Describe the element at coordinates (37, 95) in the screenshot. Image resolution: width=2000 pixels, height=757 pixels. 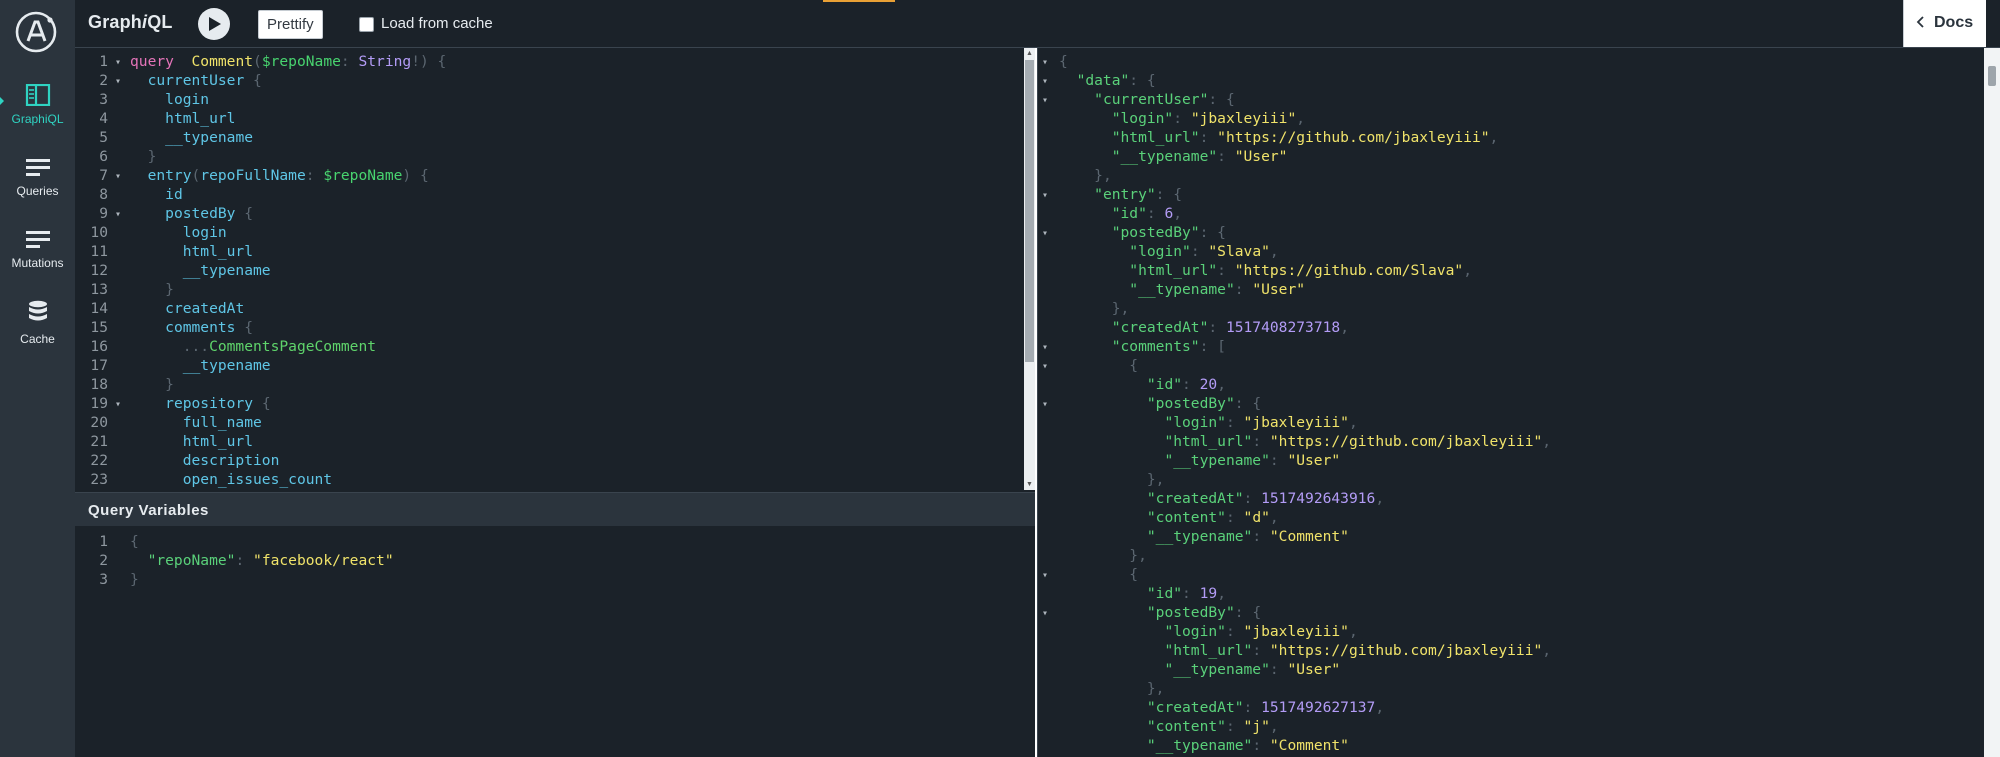
I see `graphiql-icon` at that location.